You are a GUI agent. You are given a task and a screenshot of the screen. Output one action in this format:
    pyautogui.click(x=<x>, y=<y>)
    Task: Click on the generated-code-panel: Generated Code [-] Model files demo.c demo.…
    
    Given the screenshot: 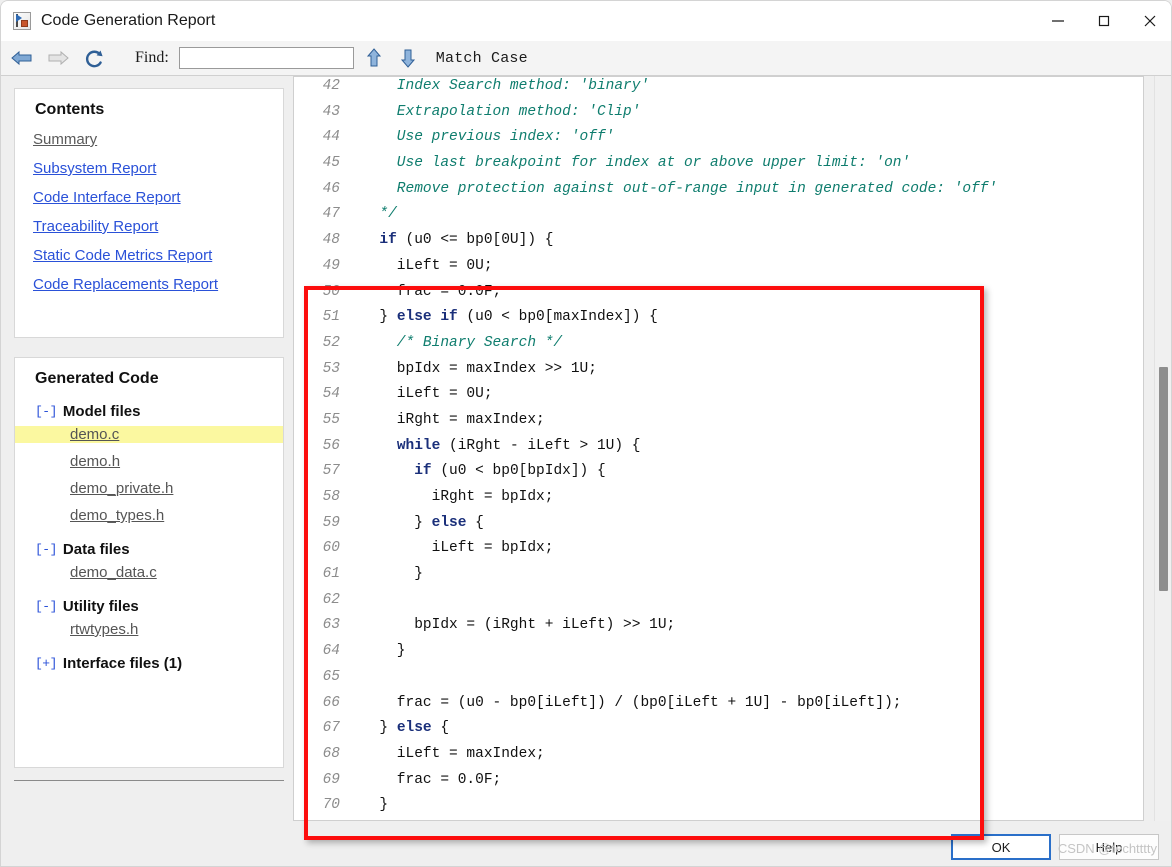 What is the action you would take?
    pyautogui.click(x=149, y=562)
    